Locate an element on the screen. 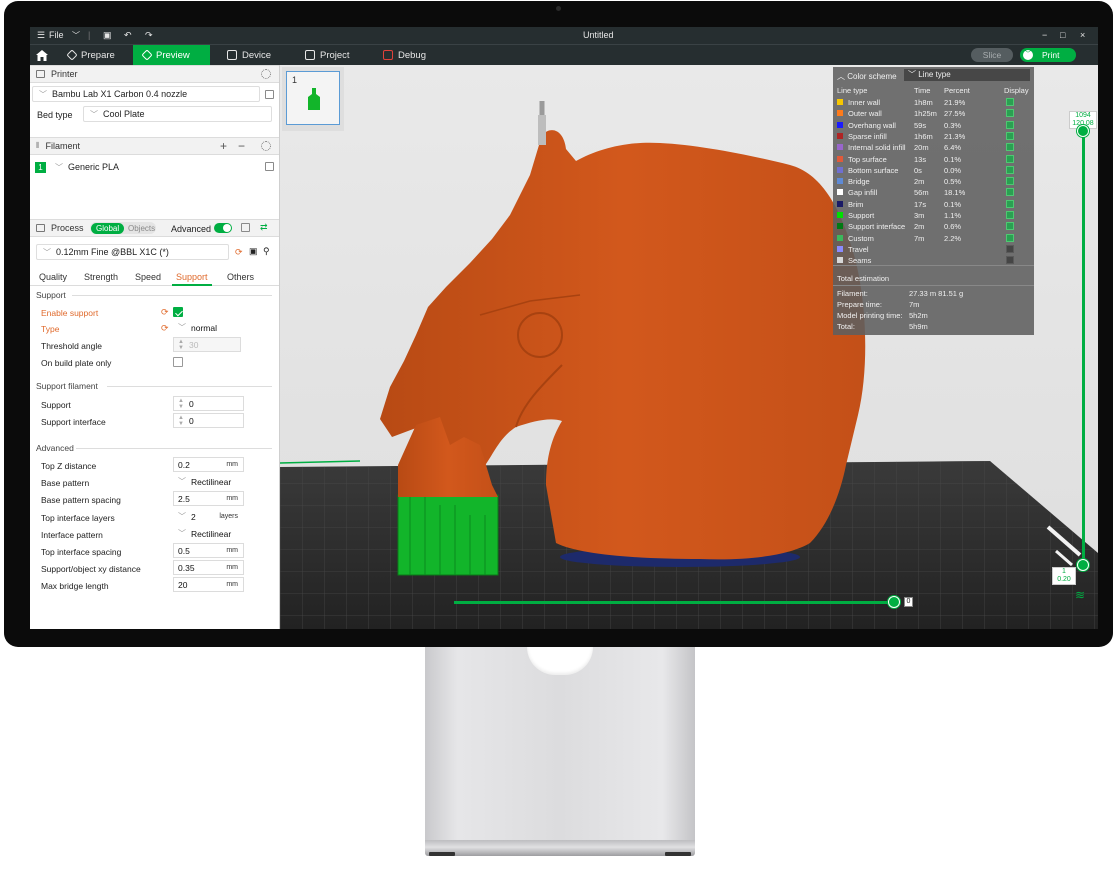  build-plate-only-checkbox is located at coordinates (178, 362).